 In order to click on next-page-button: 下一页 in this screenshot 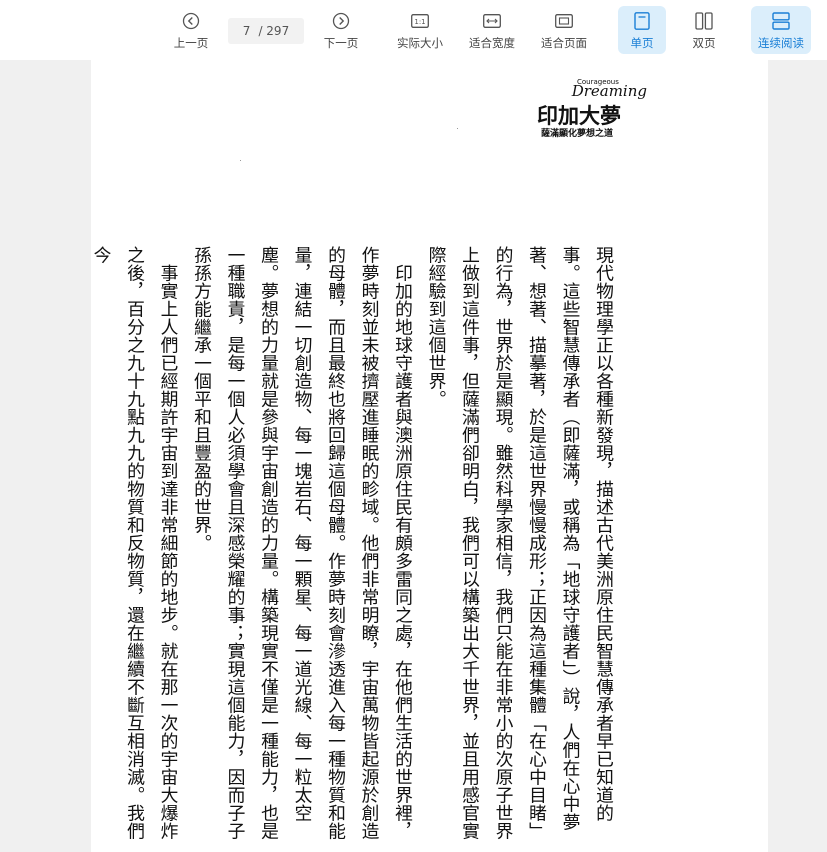, I will do `click(341, 30)`.